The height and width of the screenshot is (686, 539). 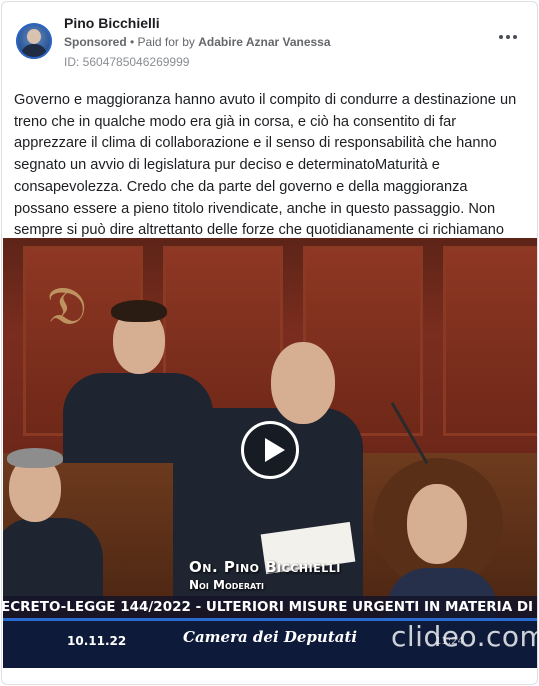 What do you see at coordinates (270, 637) in the screenshot?
I see `broadcast-channel: Camera dei Deputati` at bounding box center [270, 637].